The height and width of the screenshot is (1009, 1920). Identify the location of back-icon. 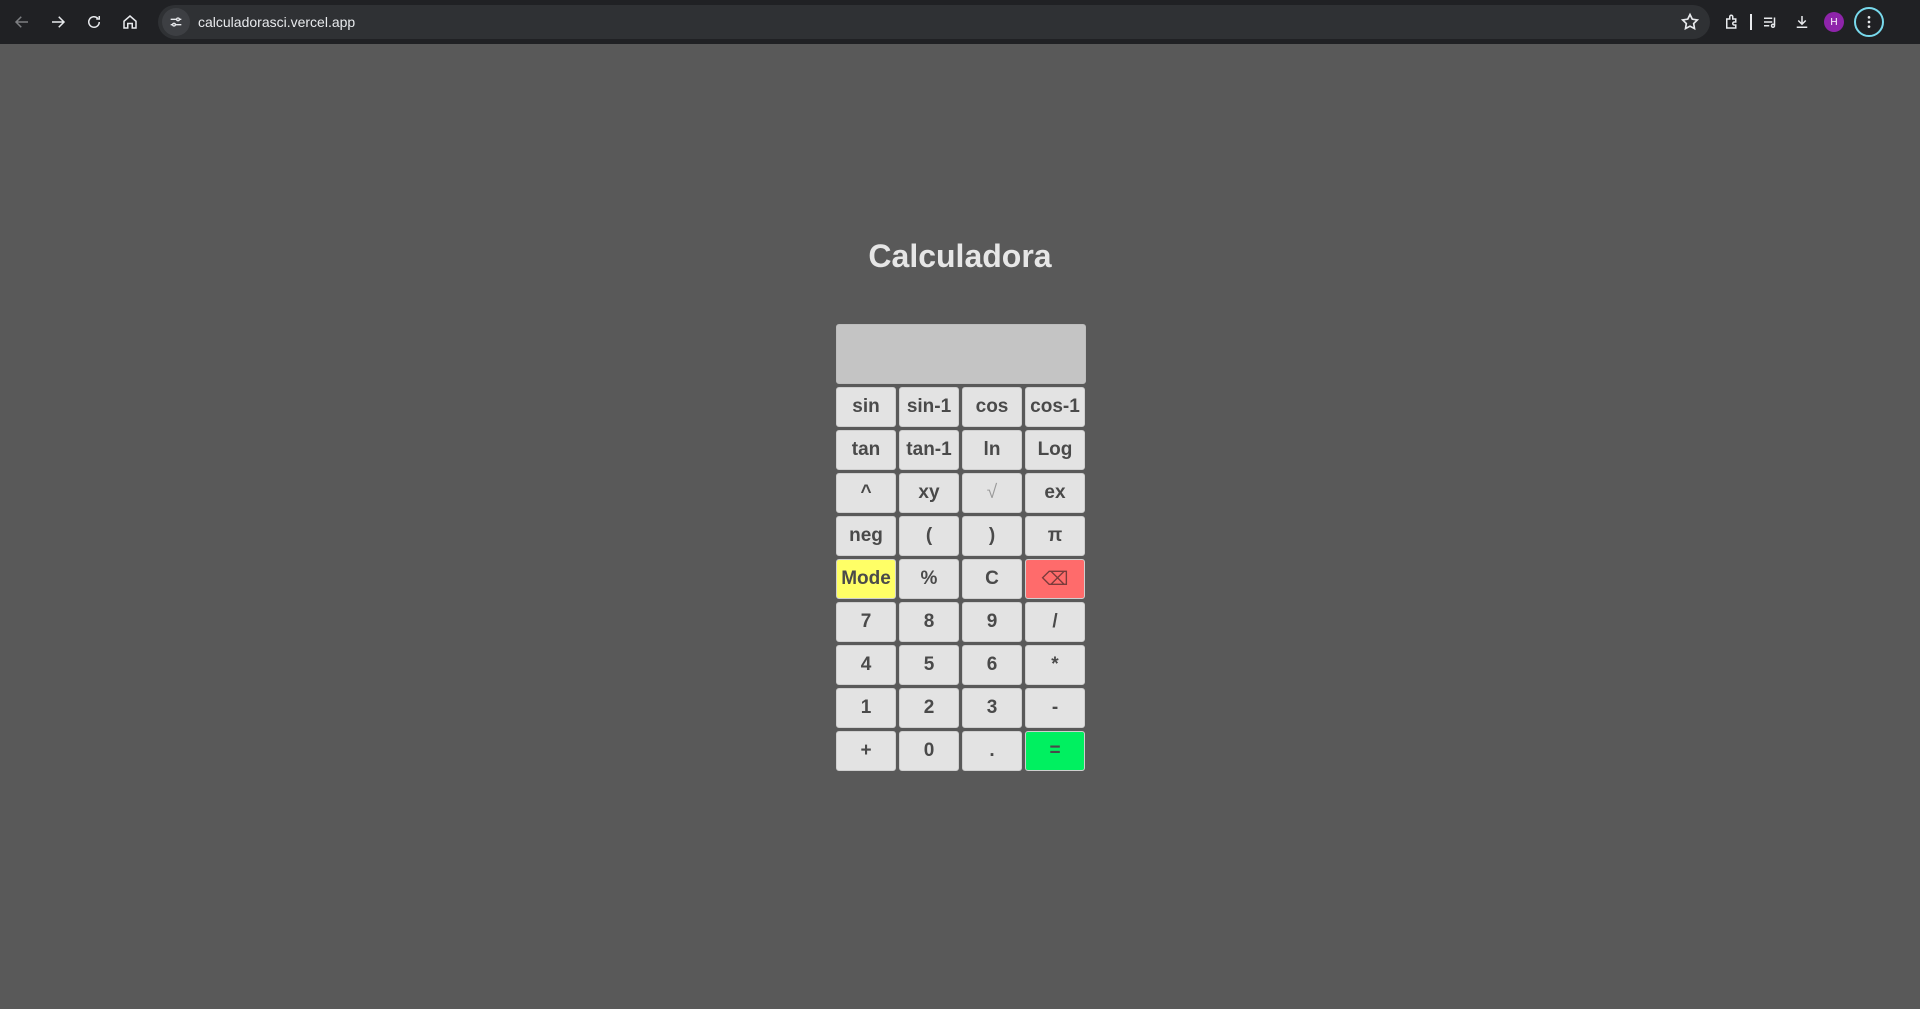
(22, 22).